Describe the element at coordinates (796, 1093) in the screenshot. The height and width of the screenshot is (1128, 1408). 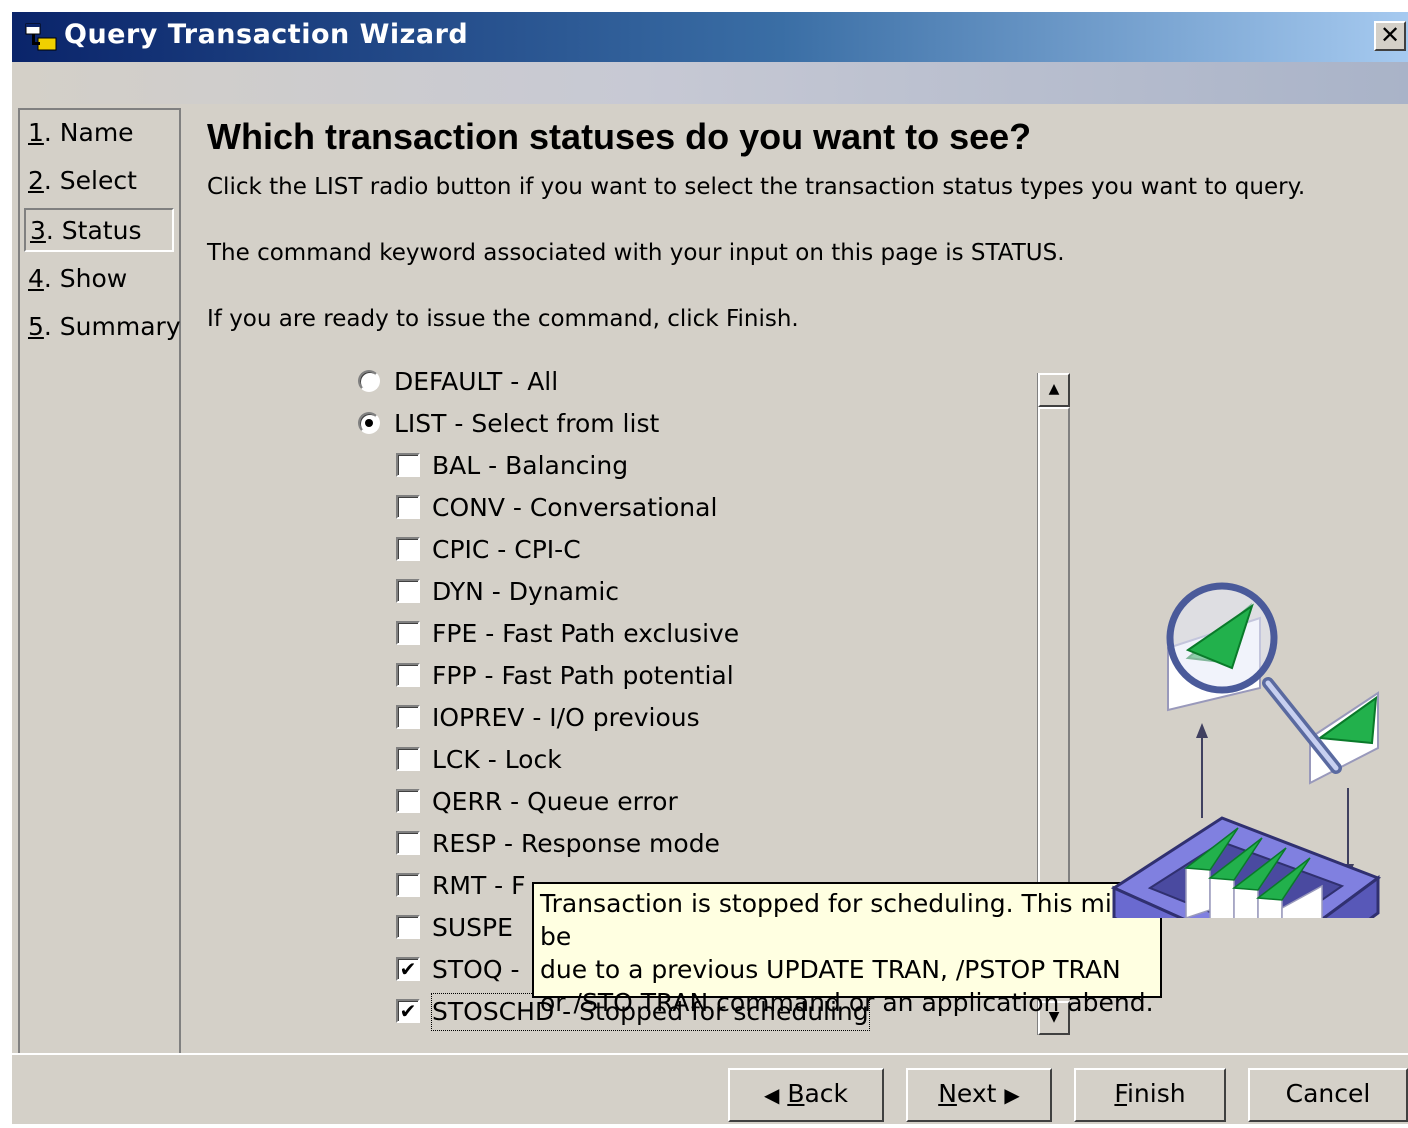
I see `mnemonic: B` at that location.